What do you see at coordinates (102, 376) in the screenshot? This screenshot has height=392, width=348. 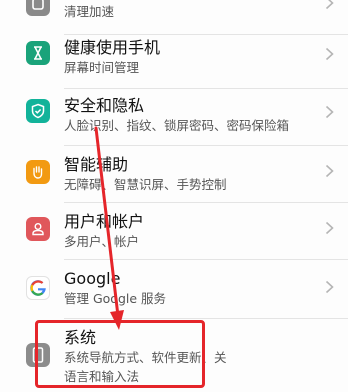 I see `settings-item-subtitle-line2: 语言和输入法` at bounding box center [102, 376].